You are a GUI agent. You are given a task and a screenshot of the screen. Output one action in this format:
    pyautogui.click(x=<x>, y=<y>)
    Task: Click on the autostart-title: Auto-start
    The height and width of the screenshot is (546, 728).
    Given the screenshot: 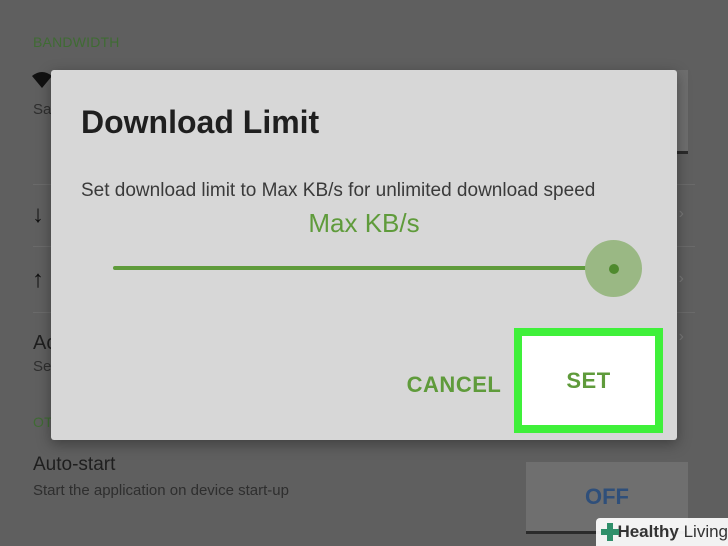 What is the action you would take?
    pyautogui.click(x=74, y=465)
    